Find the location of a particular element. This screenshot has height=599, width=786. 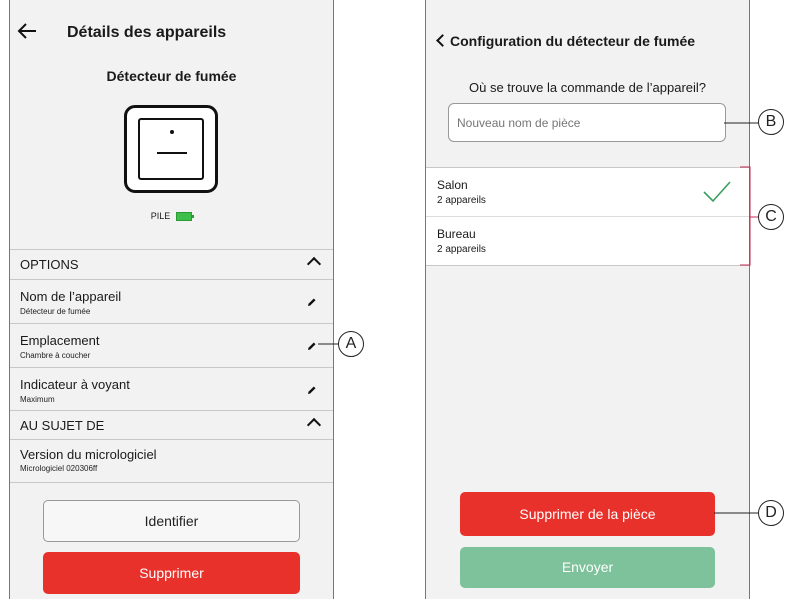

room-list: Salon 2 appareils Bureau 2 appareils is located at coordinates (587, 216).